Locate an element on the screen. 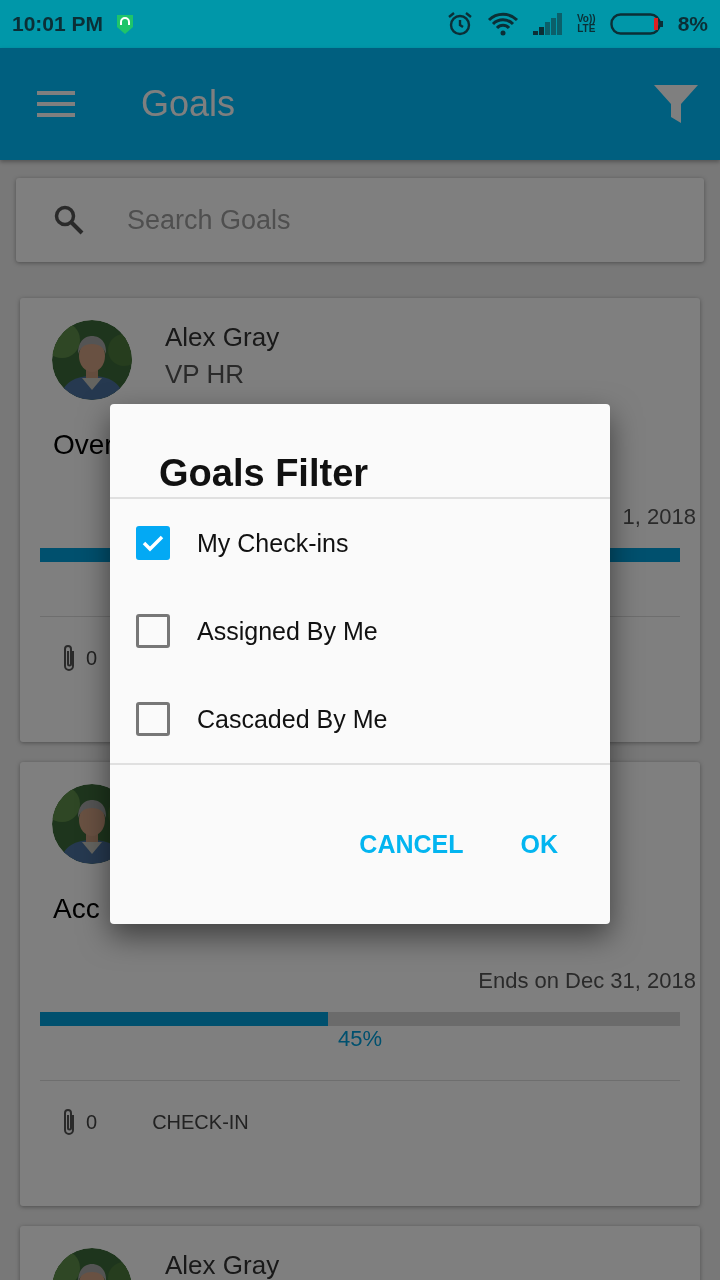  search-icon is located at coordinates (69, 220).